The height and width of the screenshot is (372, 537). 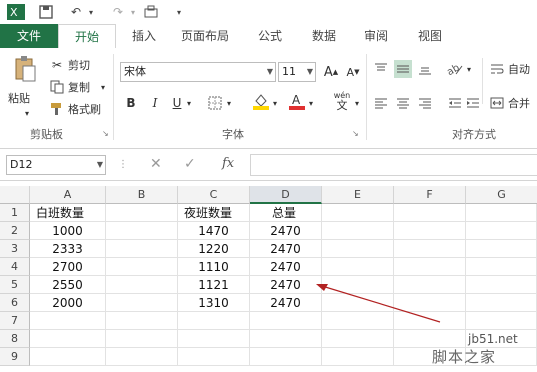 What do you see at coordinates (142, 267) in the screenshot?
I see `cell-b4` at bounding box center [142, 267].